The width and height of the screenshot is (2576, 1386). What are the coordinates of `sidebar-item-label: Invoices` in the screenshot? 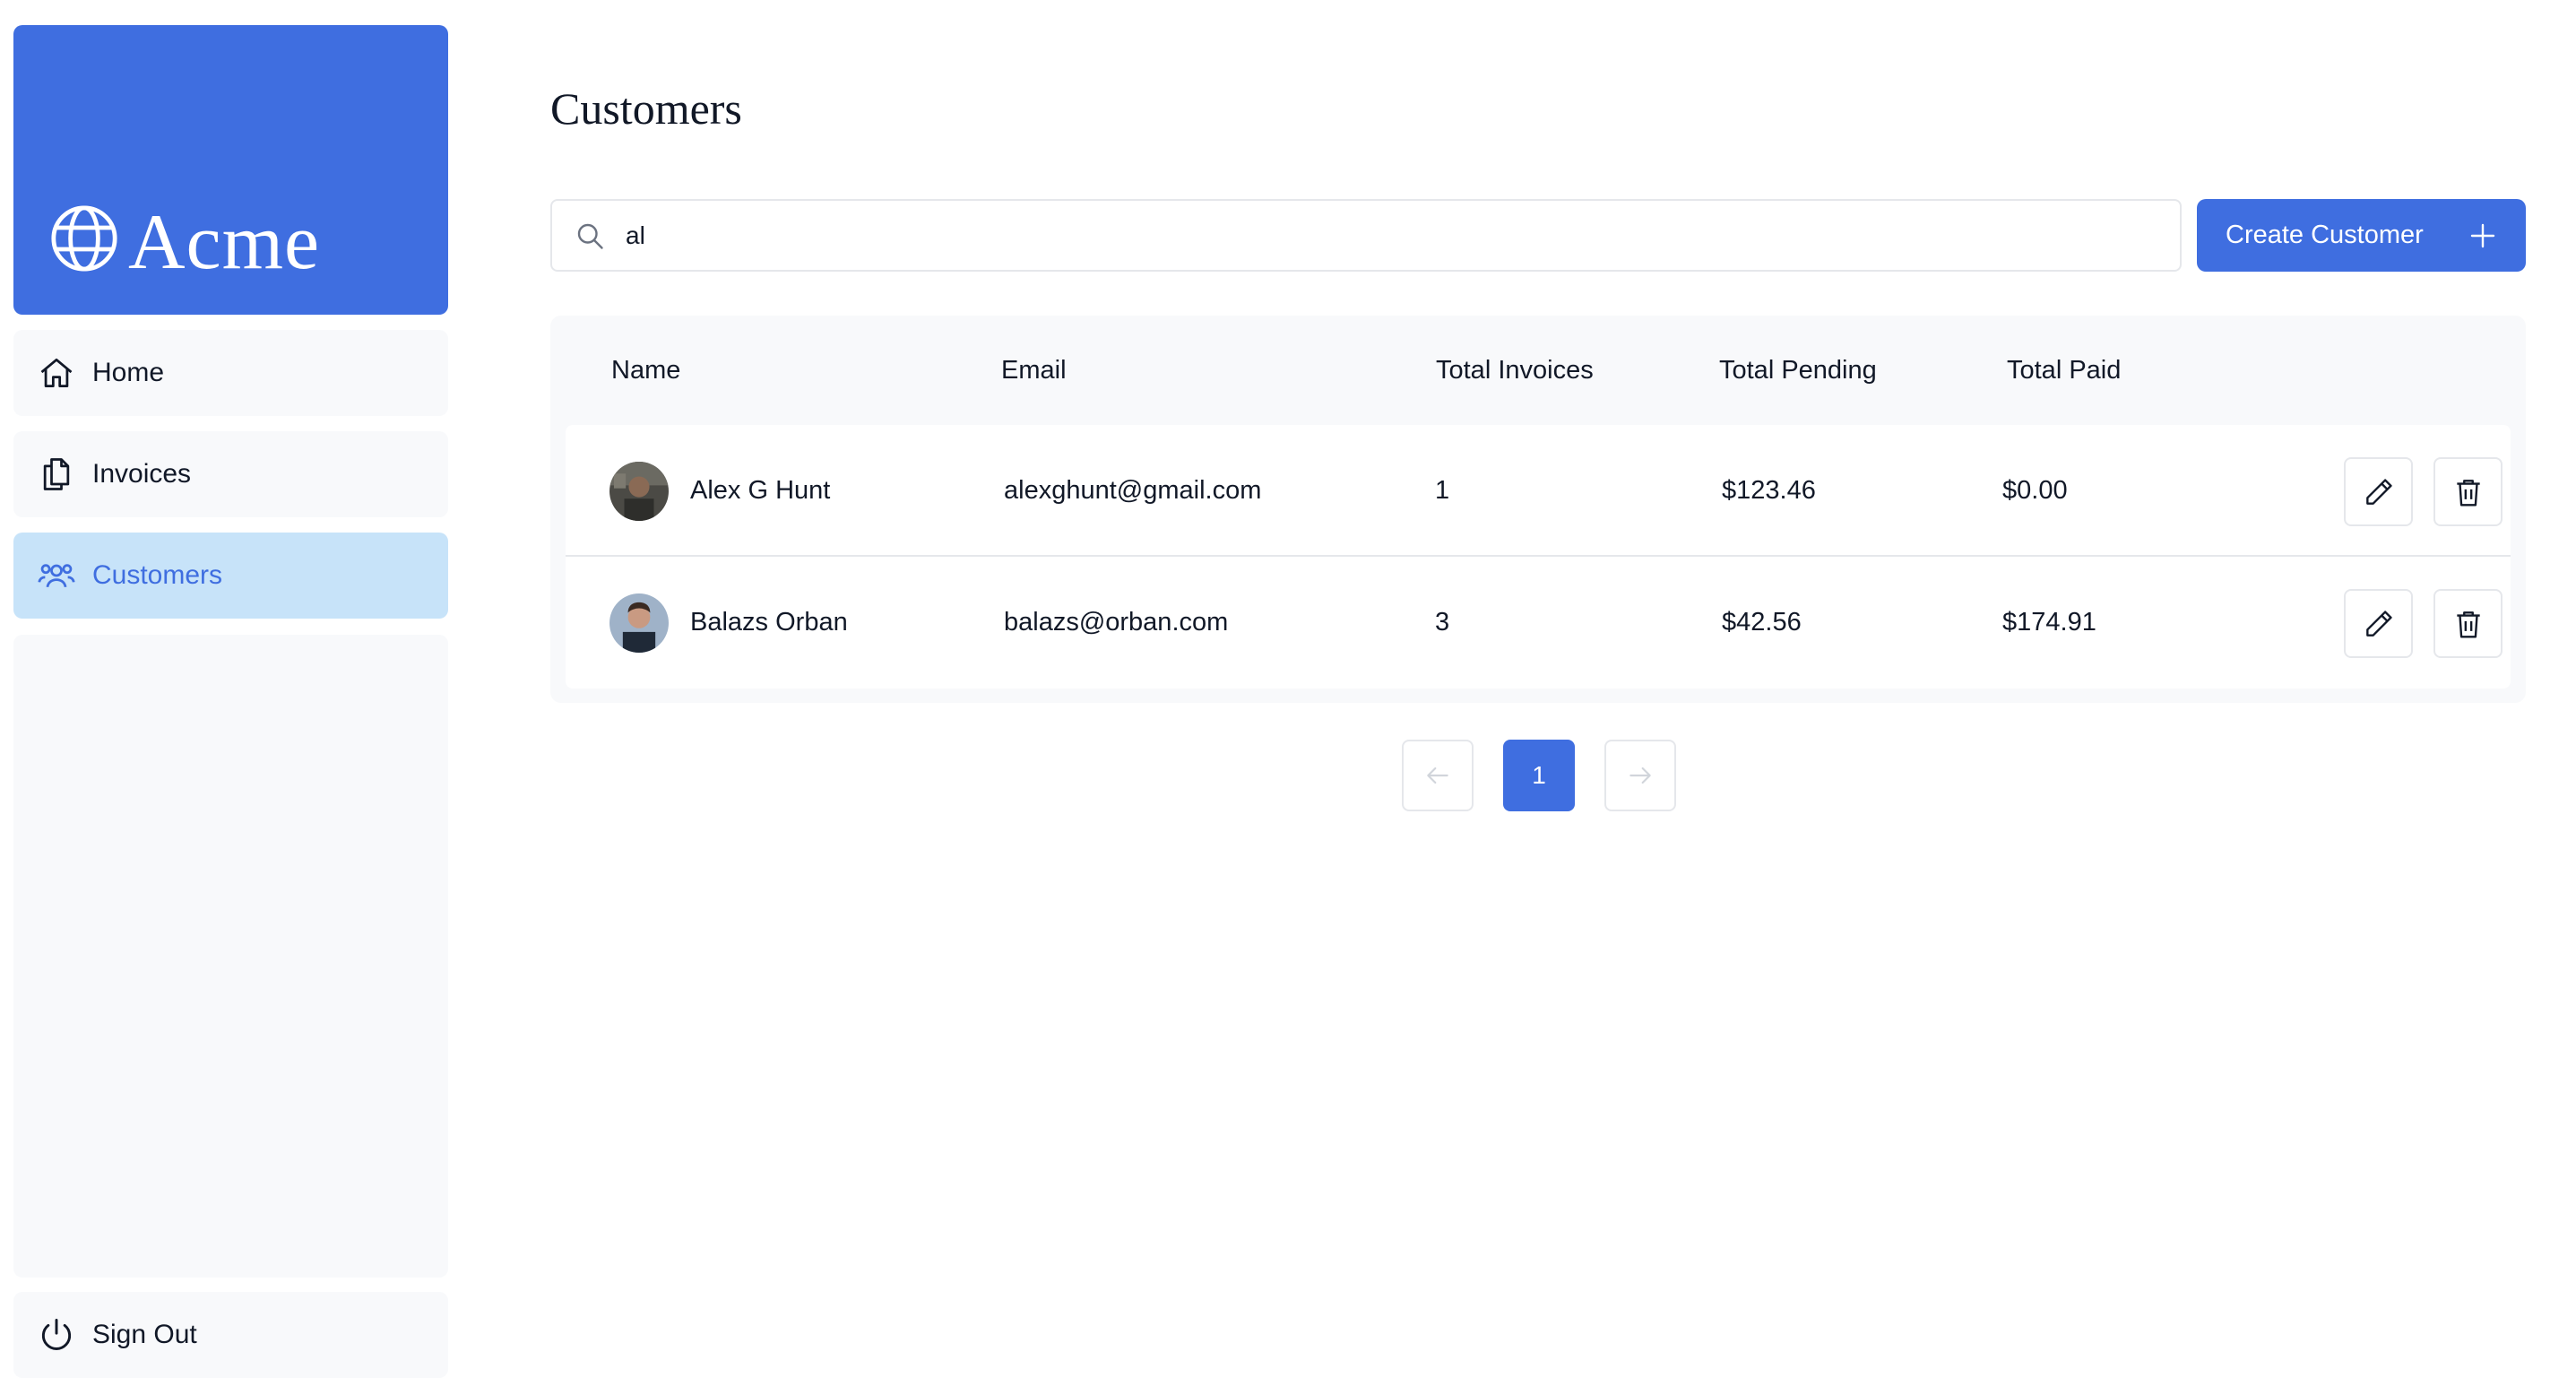 It's located at (142, 474).